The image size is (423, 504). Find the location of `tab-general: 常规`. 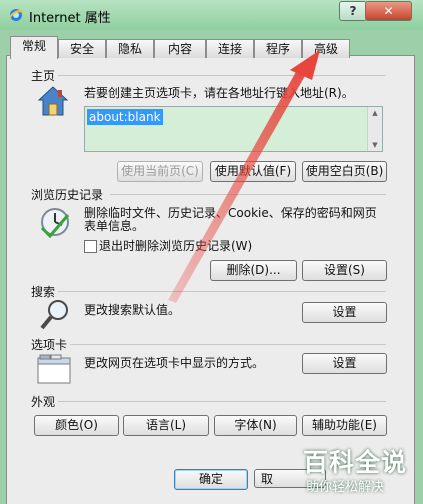

tab-general: 常规 is located at coordinates (34, 47).